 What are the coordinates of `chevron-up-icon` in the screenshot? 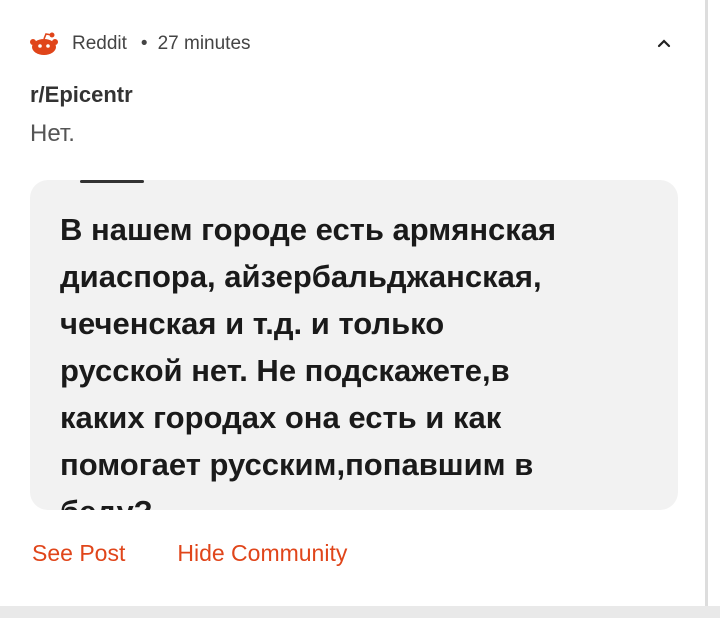 It's located at (664, 44).